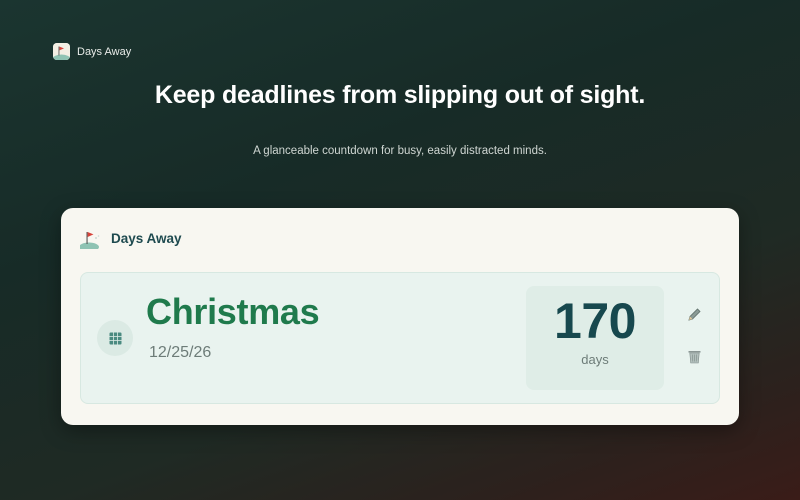  What do you see at coordinates (146, 238) in the screenshot?
I see `card-title: Days Away` at bounding box center [146, 238].